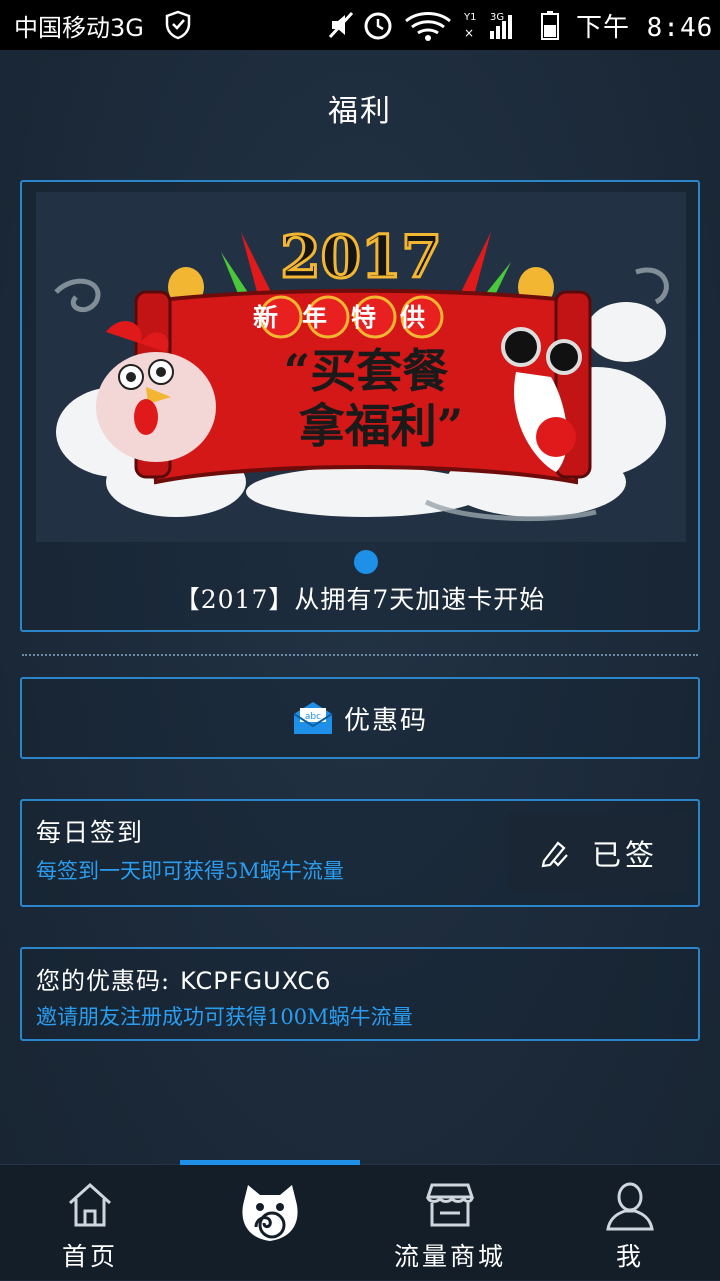 This screenshot has width=720, height=1281. Describe the element at coordinates (190, 871) in the screenshot. I see `checkin-description: 每签到一天即可获得5M蜗牛流量` at that location.